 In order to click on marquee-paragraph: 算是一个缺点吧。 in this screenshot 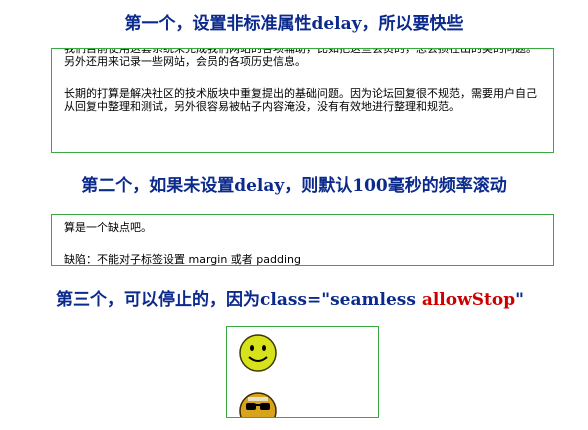, I will do `click(108, 227)`.